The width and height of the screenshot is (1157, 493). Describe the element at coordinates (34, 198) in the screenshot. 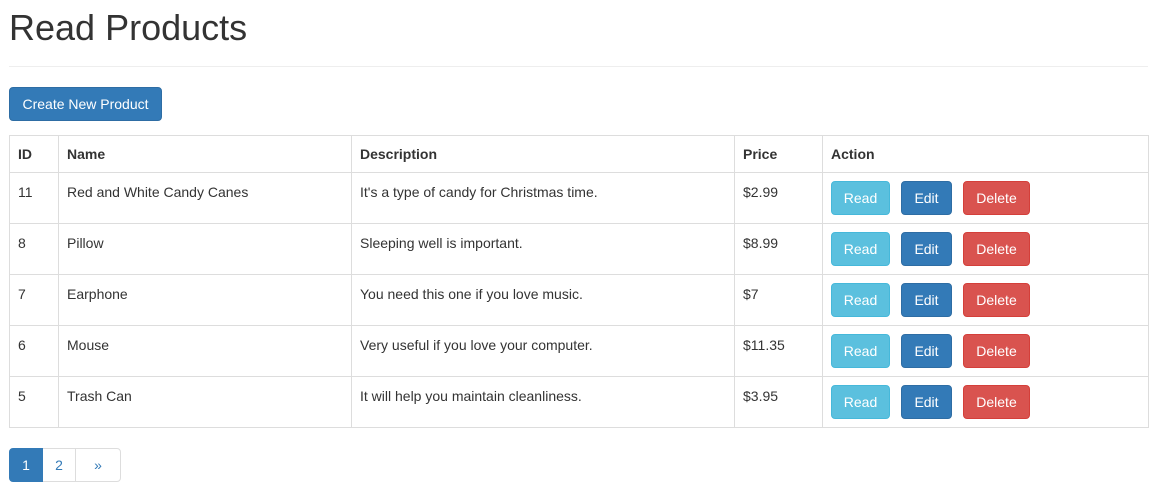

I see `cell-id: 11` at that location.